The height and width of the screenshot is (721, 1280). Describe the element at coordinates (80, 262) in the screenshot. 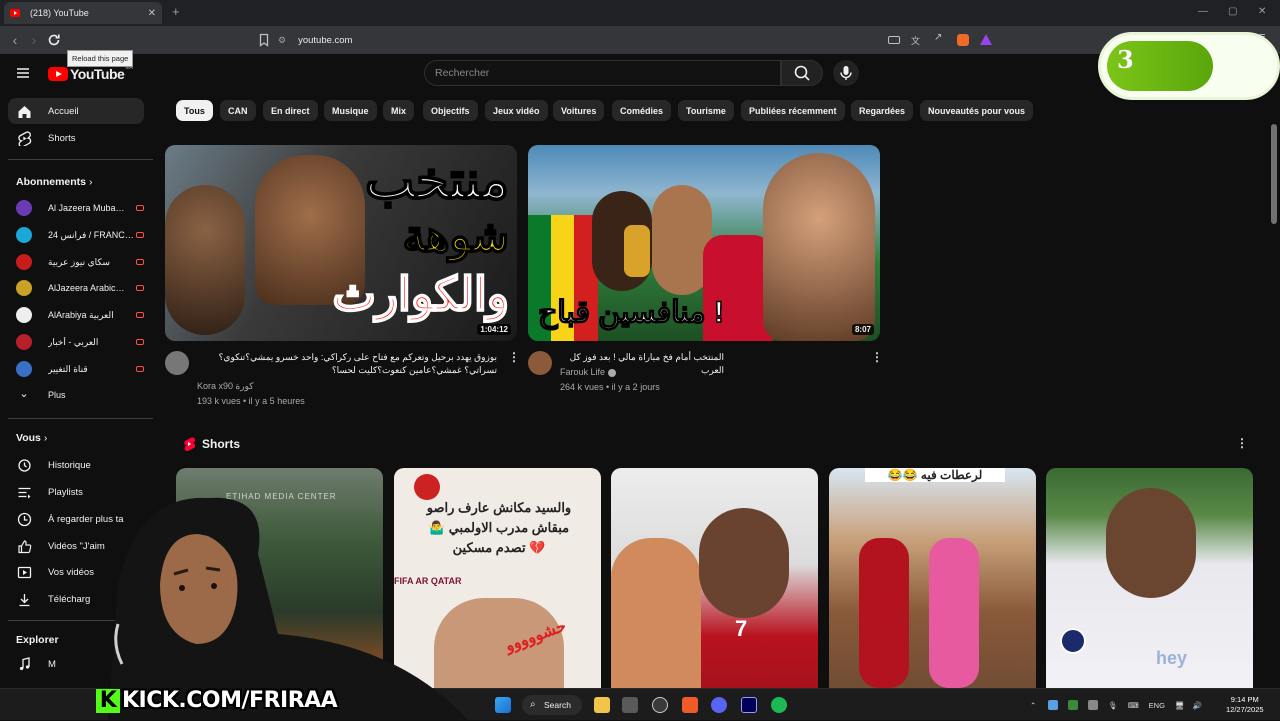

I see `channel-item: سكاي نيوز عربية` at that location.